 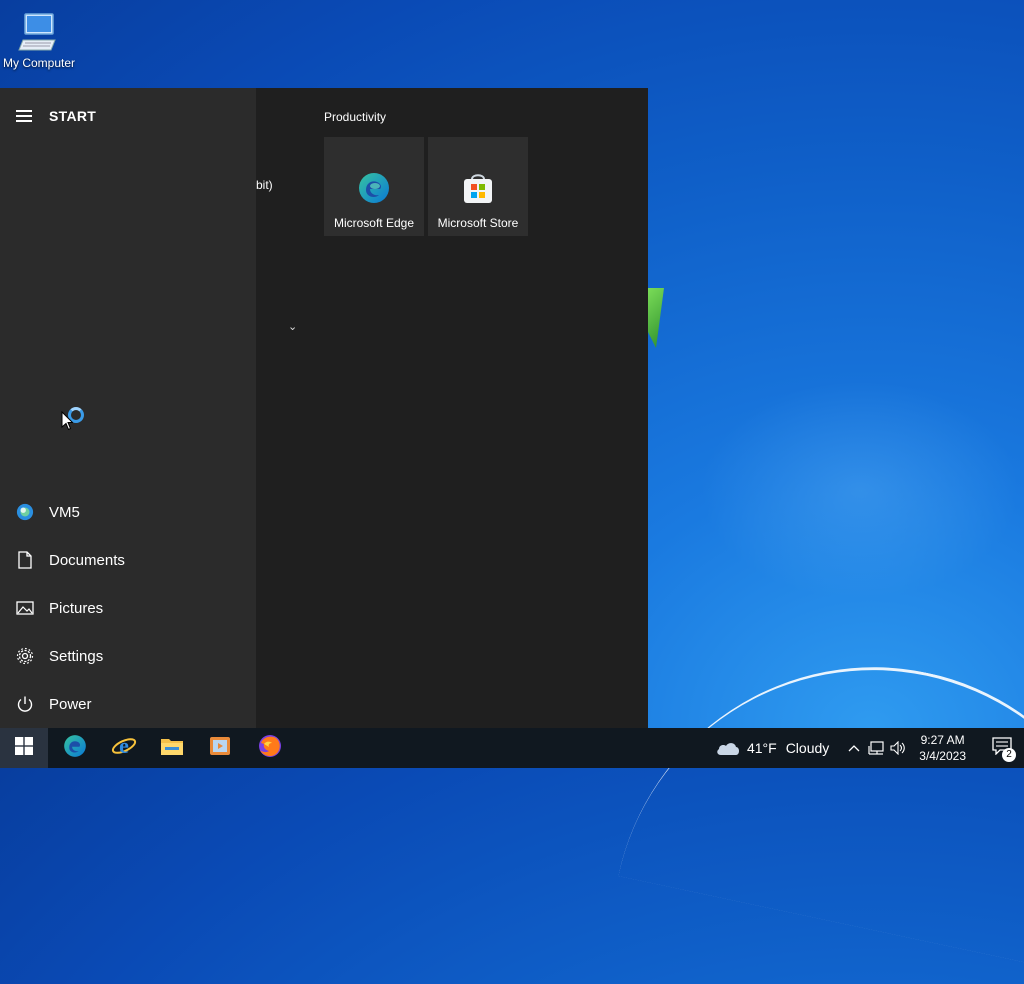 I want to click on sidebar-item-documents: Documents, so click(x=128, y=560).